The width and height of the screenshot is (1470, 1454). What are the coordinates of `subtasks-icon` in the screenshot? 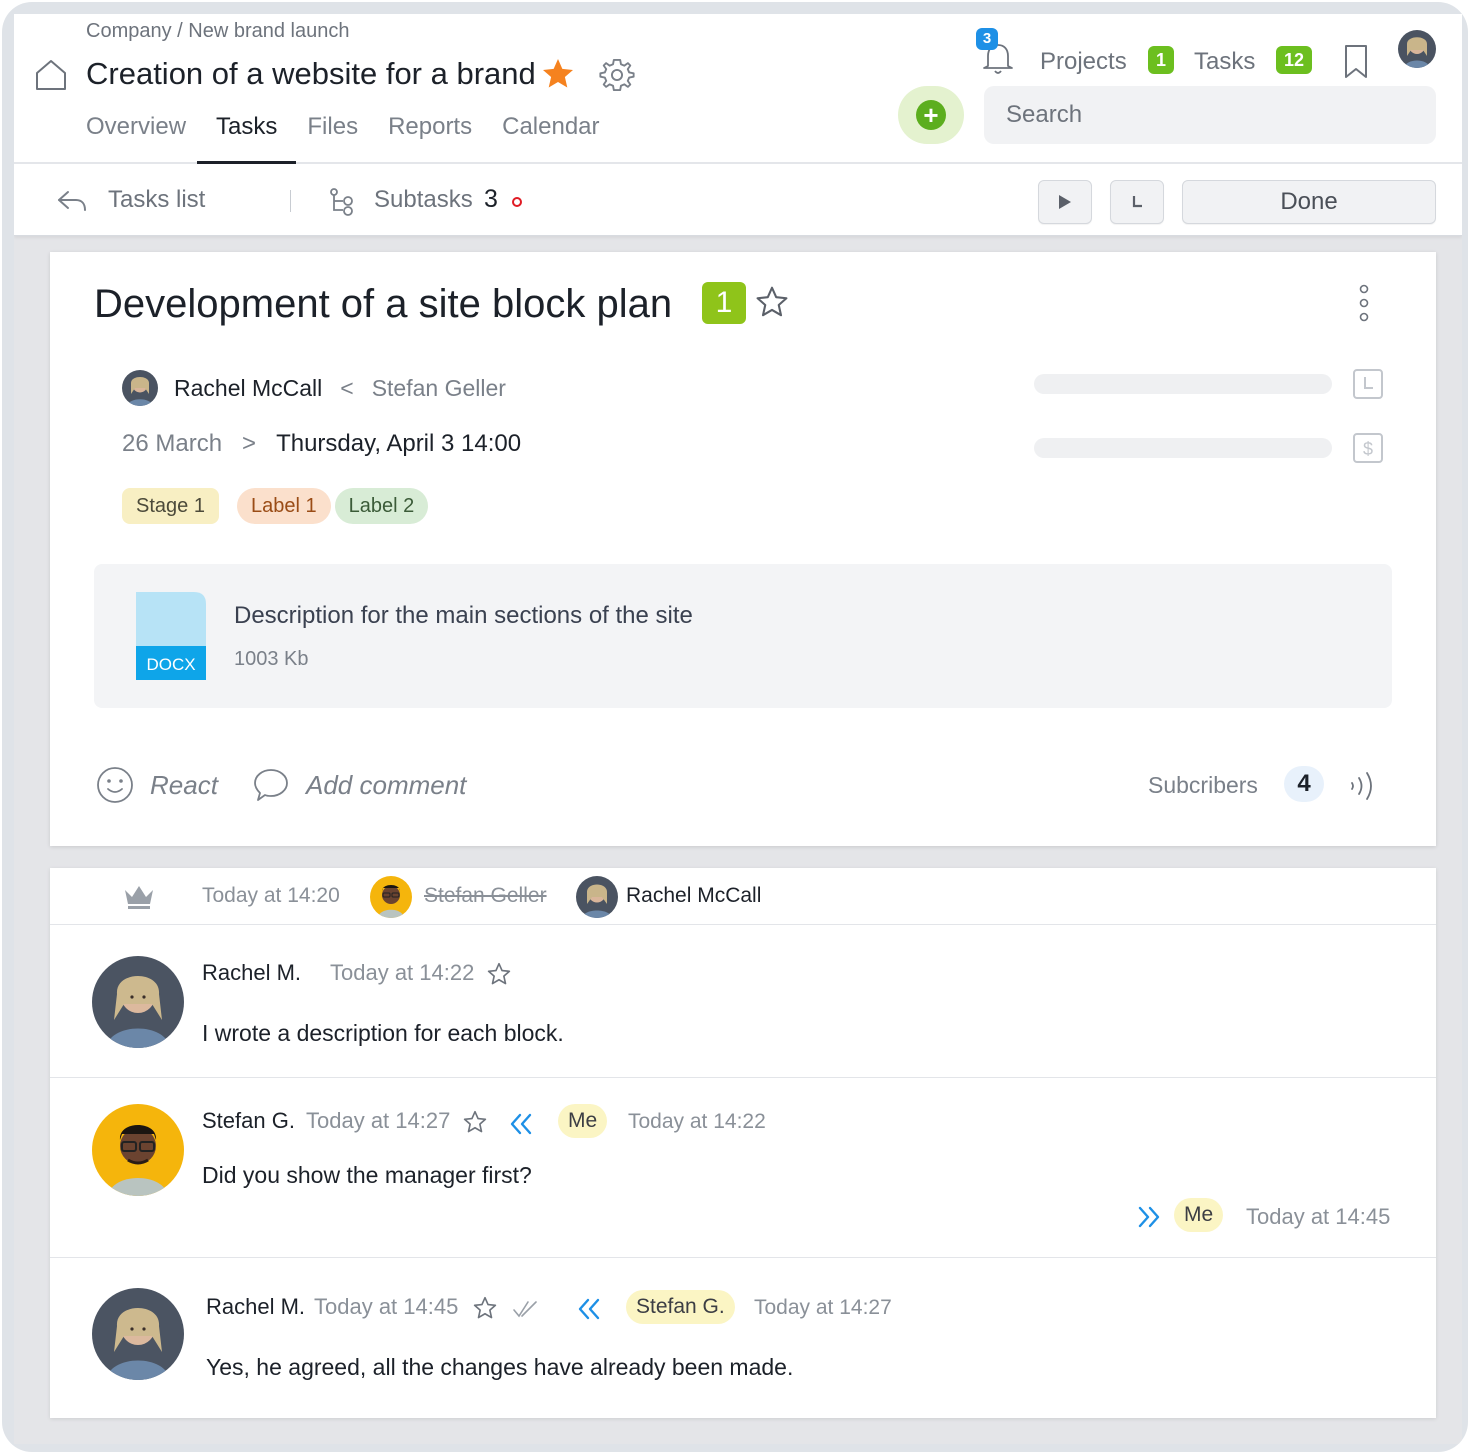 It's located at (341, 202).